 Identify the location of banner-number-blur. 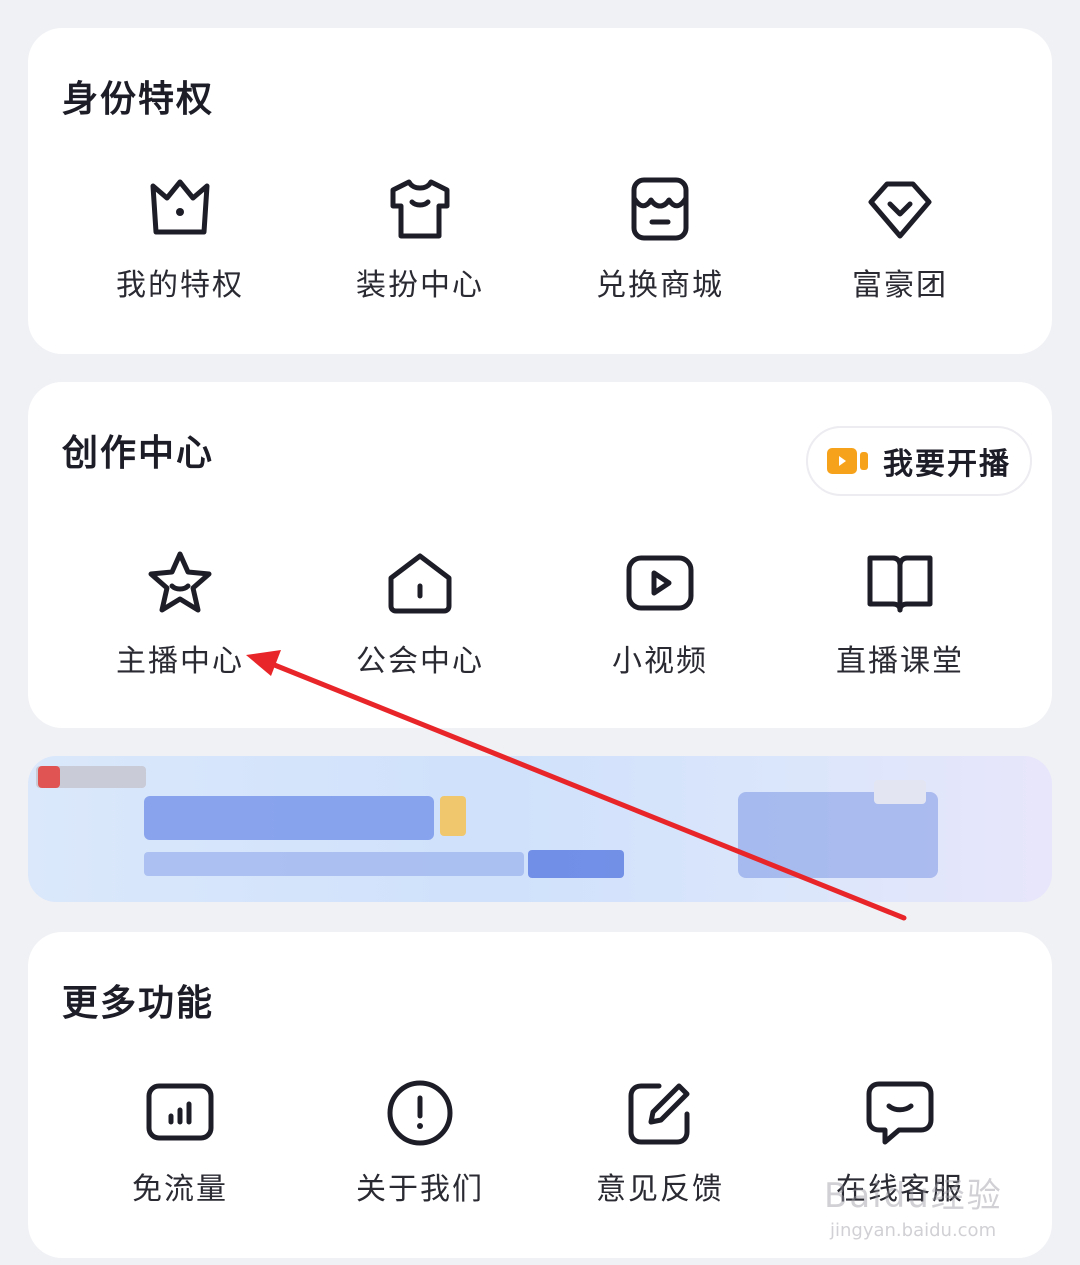
(838, 835).